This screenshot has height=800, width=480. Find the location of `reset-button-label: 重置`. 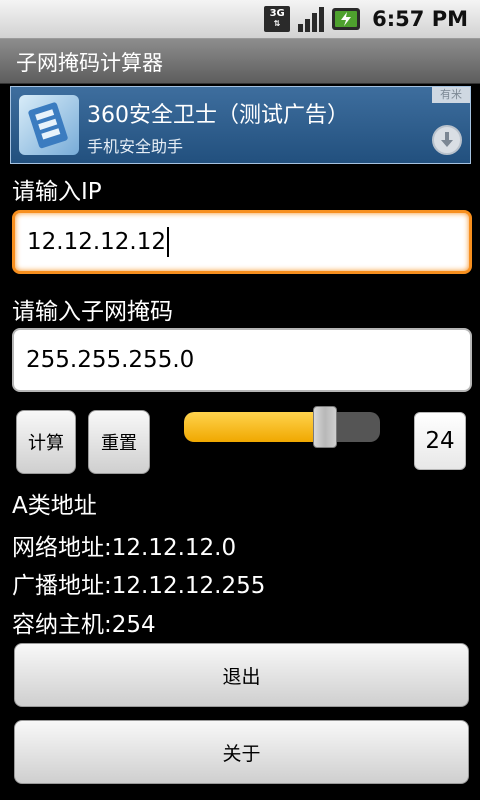

reset-button-label: 重置 is located at coordinates (119, 443).